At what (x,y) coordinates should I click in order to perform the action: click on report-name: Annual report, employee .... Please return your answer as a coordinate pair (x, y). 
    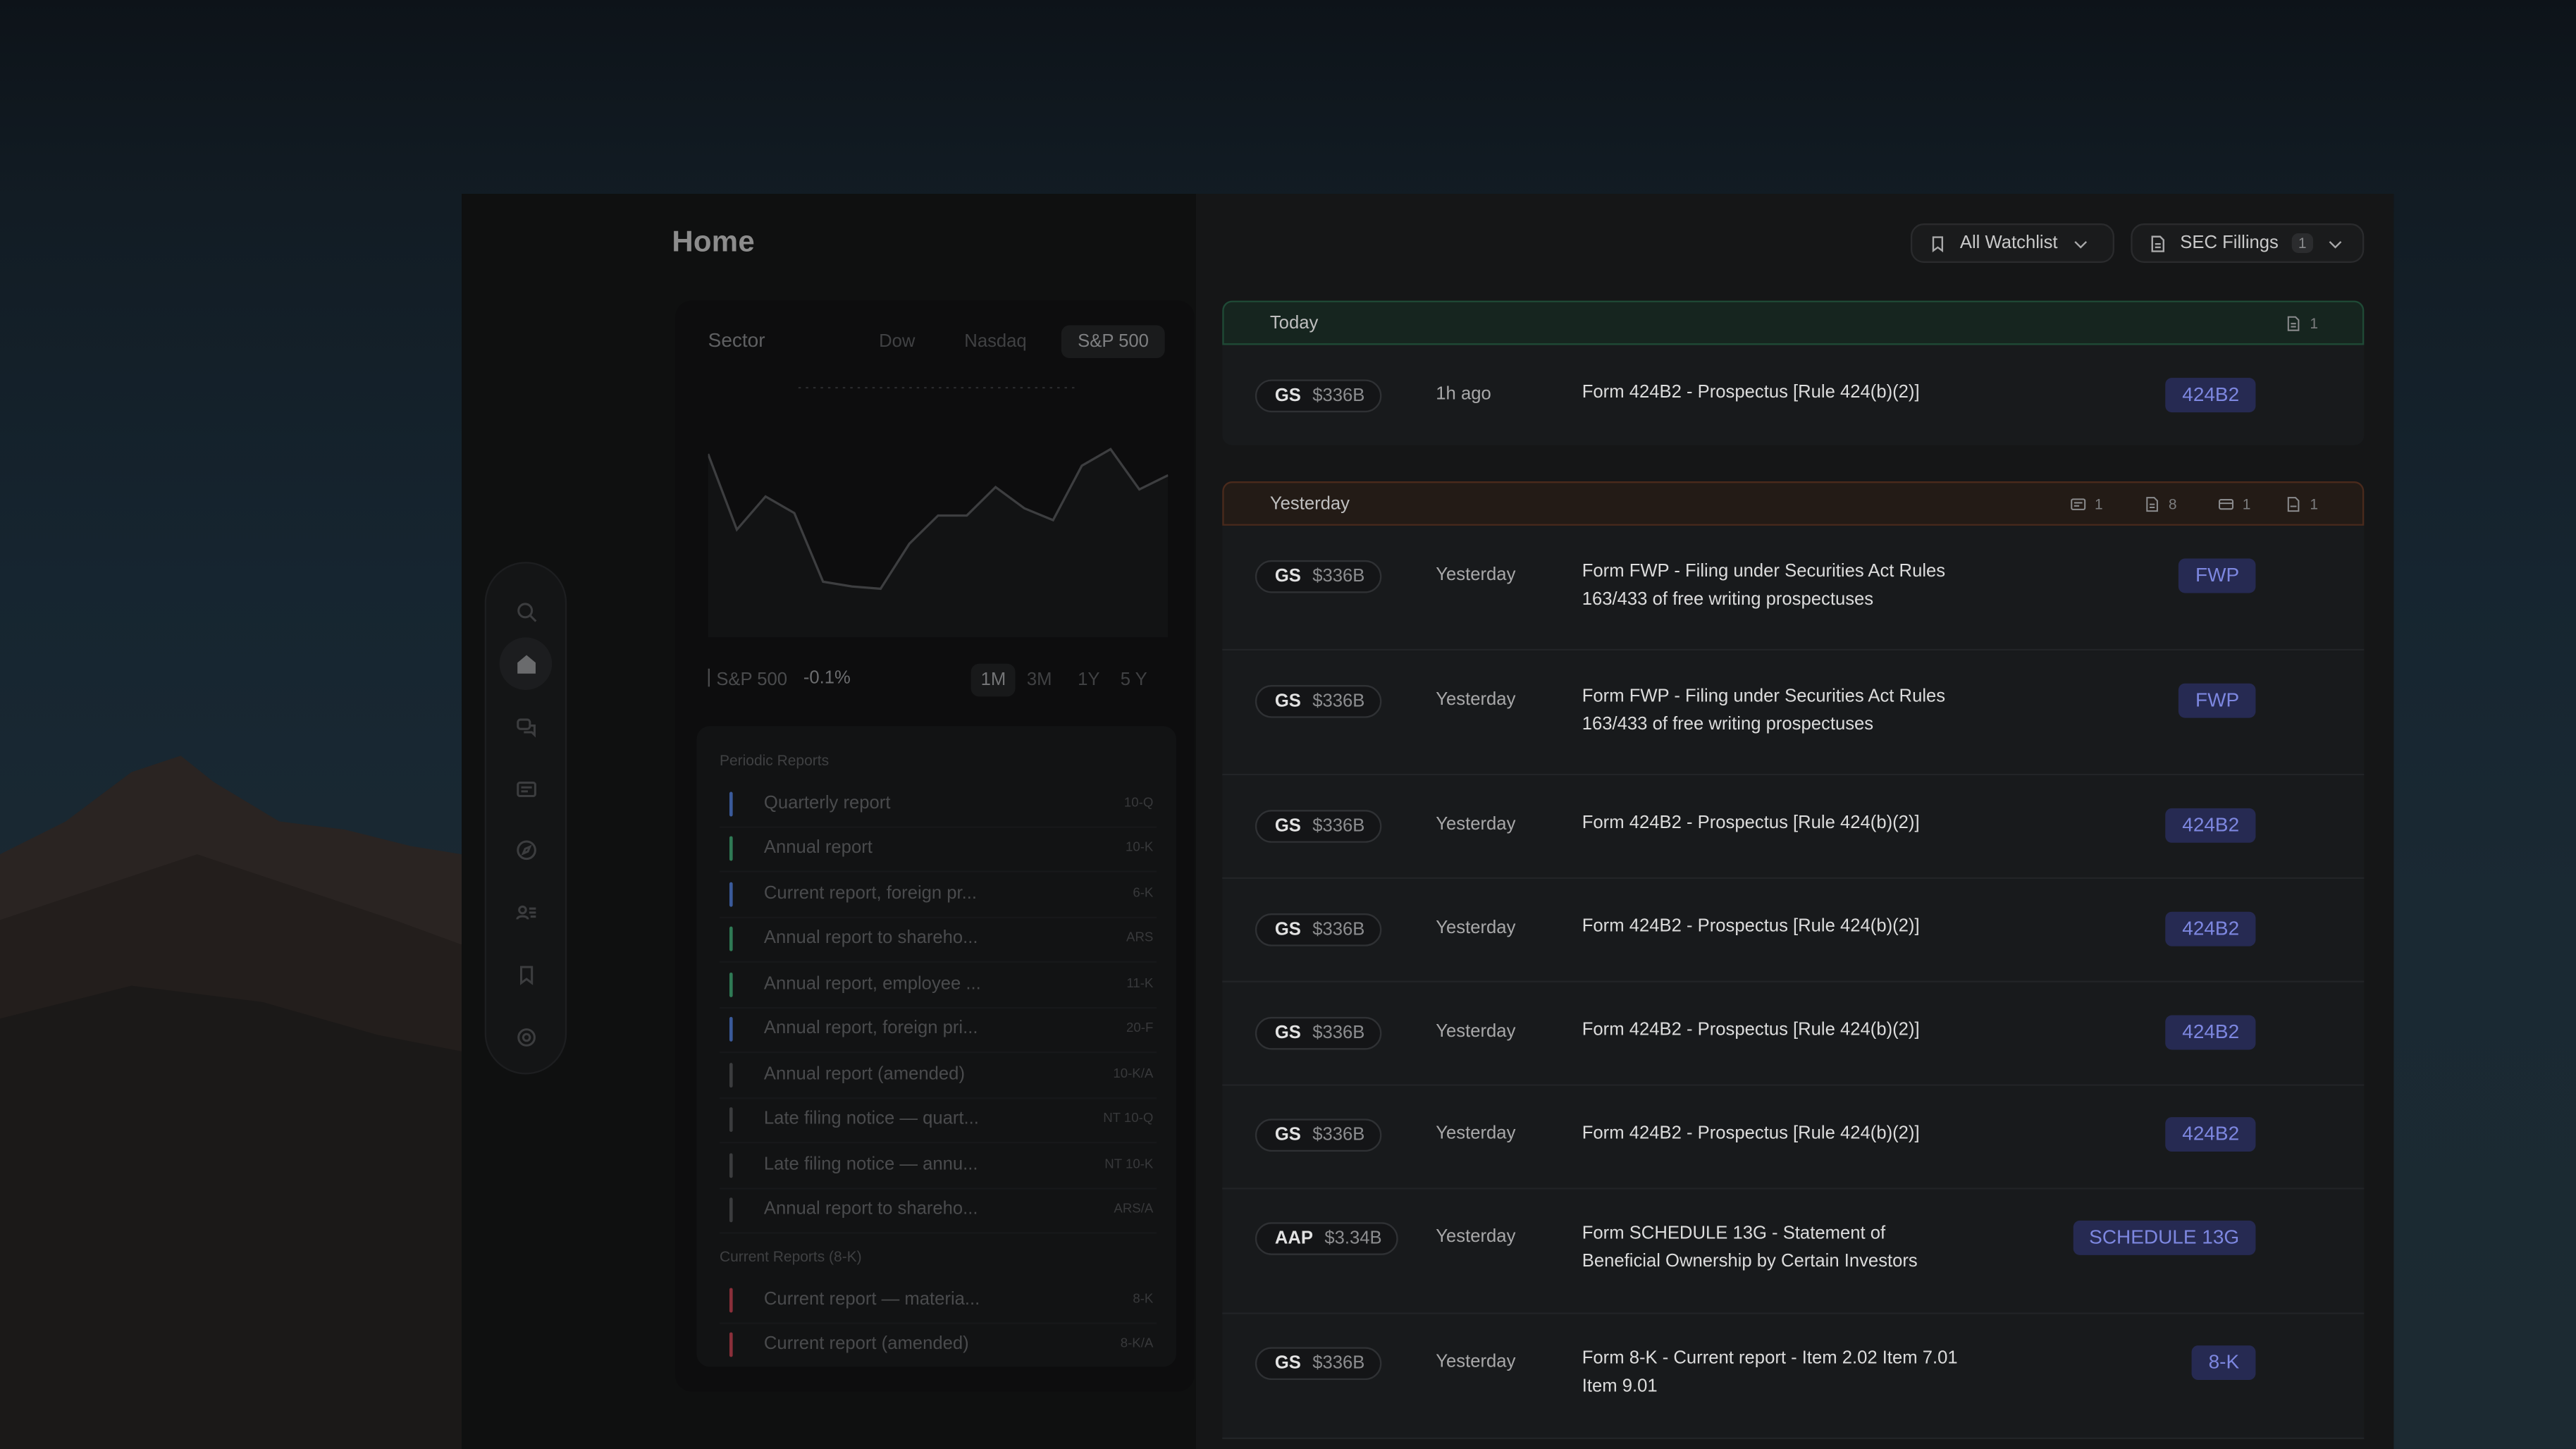
    Looking at the image, I should click on (872, 984).